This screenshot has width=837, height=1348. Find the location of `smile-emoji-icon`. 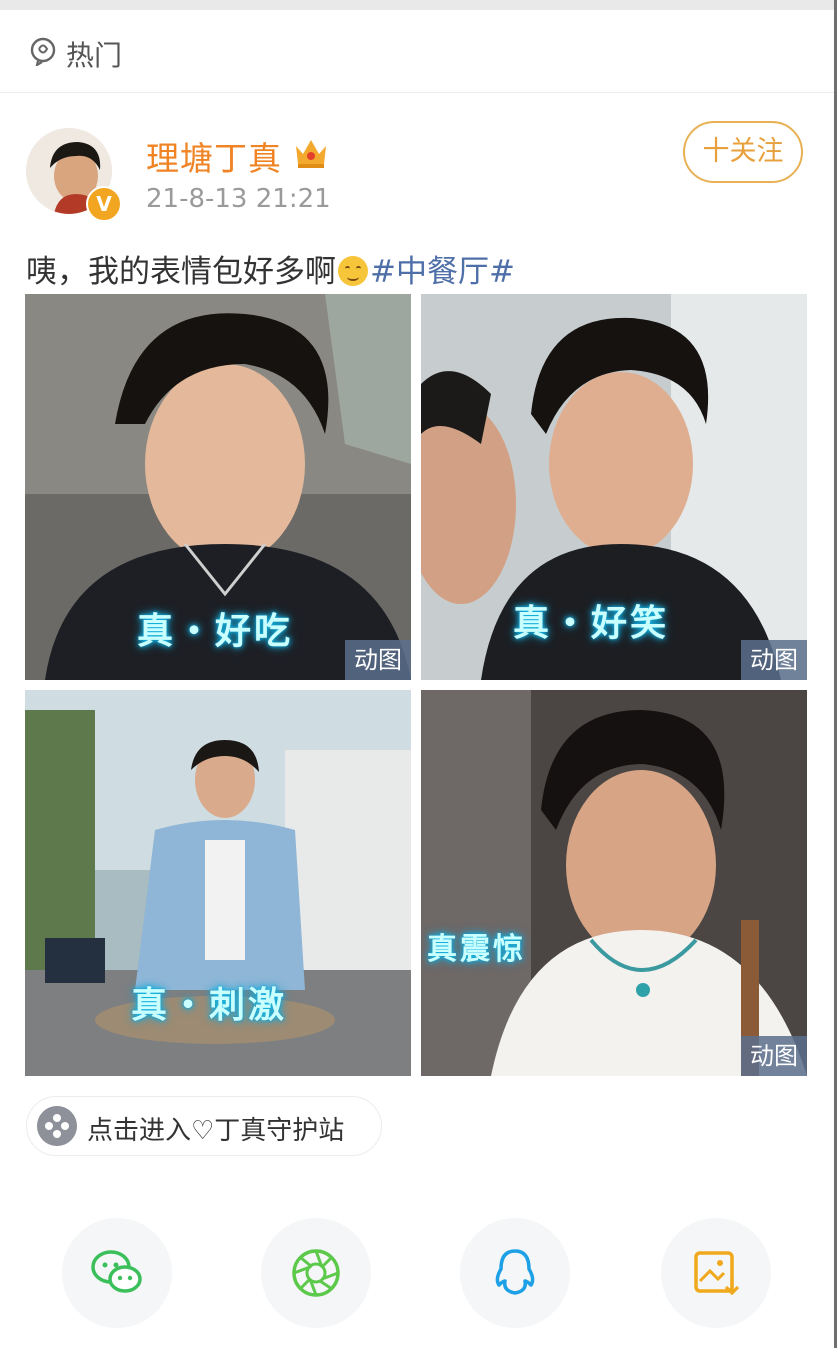

smile-emoji-icon is located at coordinates (353, 271).